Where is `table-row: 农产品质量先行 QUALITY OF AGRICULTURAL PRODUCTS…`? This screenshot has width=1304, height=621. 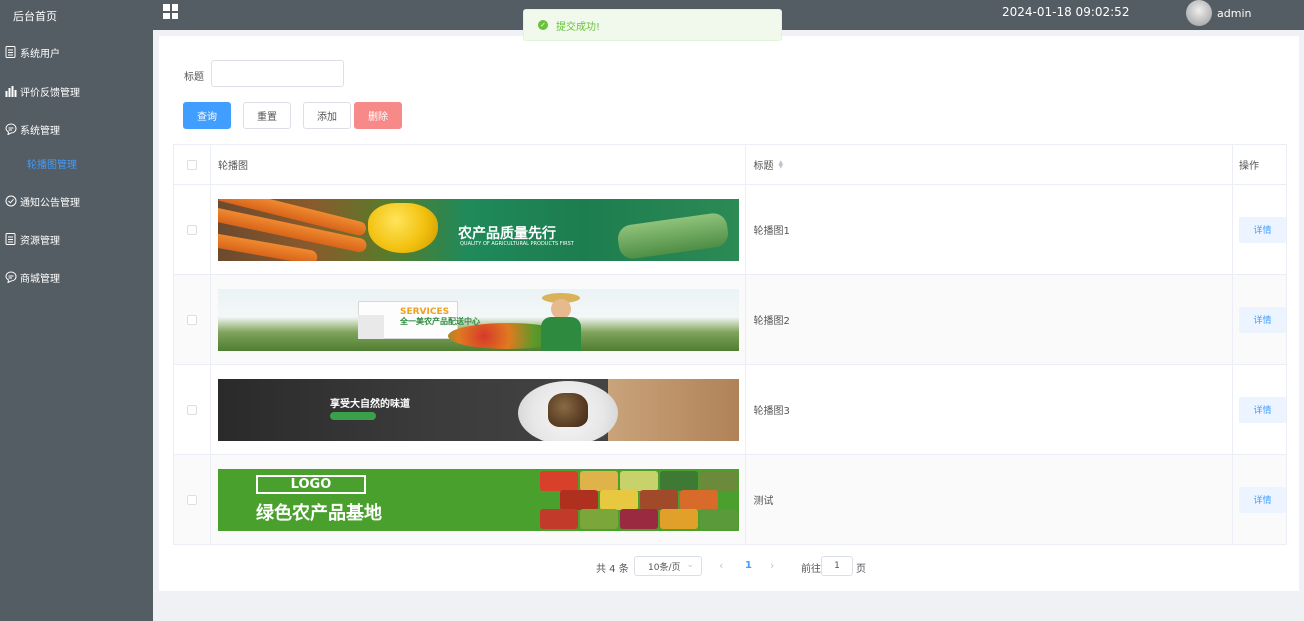 table-row: 农产品质量先行 QUALITY OF AGRICULTURAL PRODUCTS… is located at coordinates (731, 230).